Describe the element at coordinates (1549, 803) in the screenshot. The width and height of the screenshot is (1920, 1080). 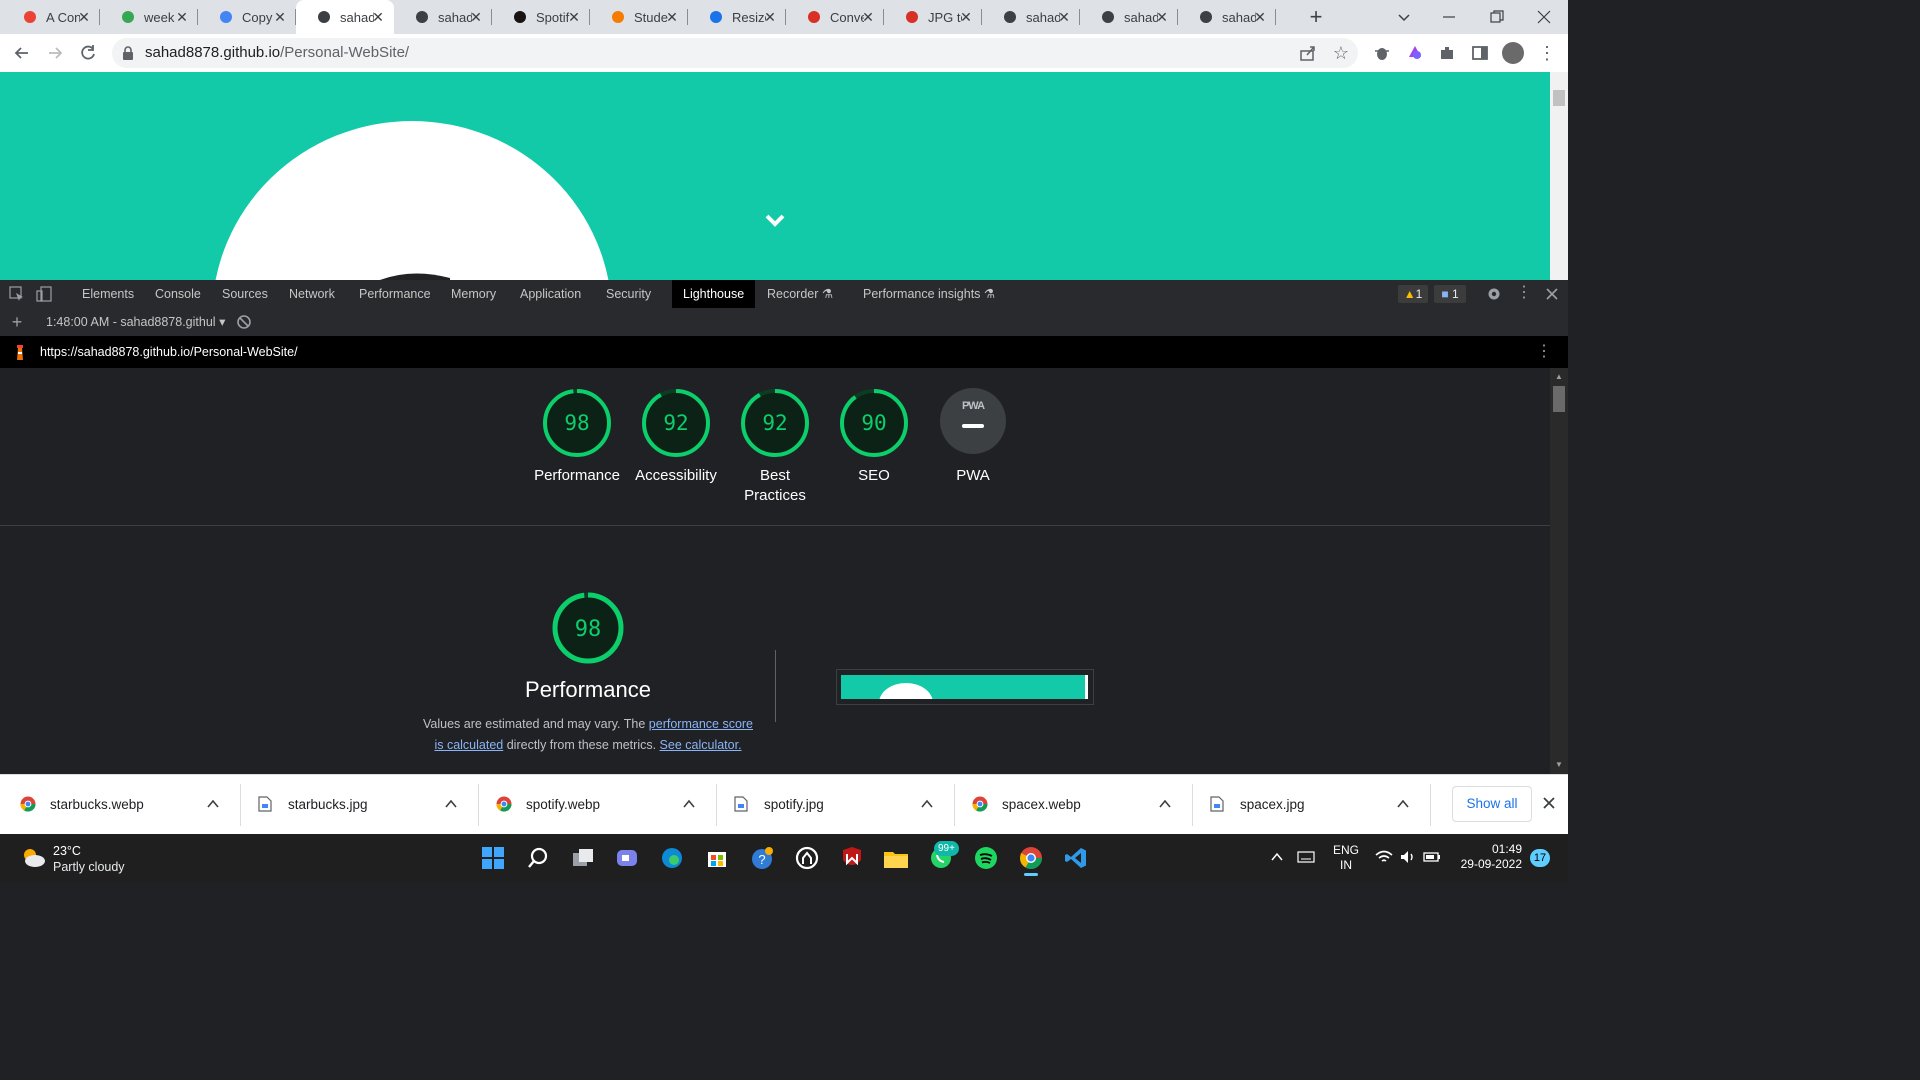
I see `close-downloads-icon` at that location.